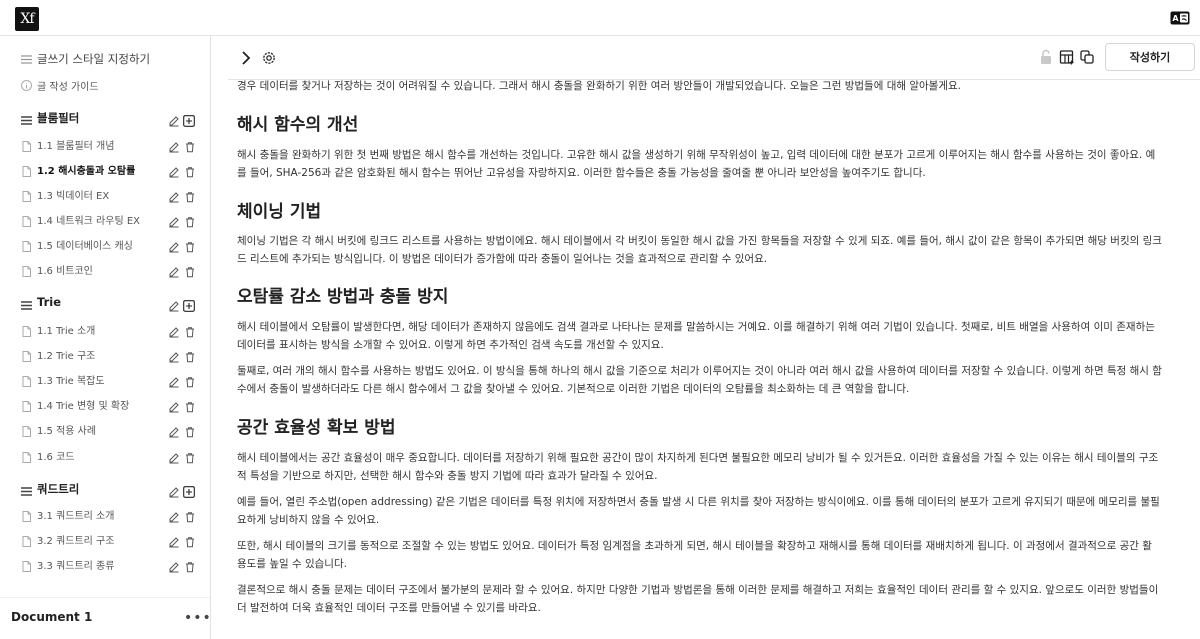 The height and width of the screenshot is (639, 1200). I want to click on sidebar-item: 1.2 해시충돌과 오탐률, so click(105, 170).